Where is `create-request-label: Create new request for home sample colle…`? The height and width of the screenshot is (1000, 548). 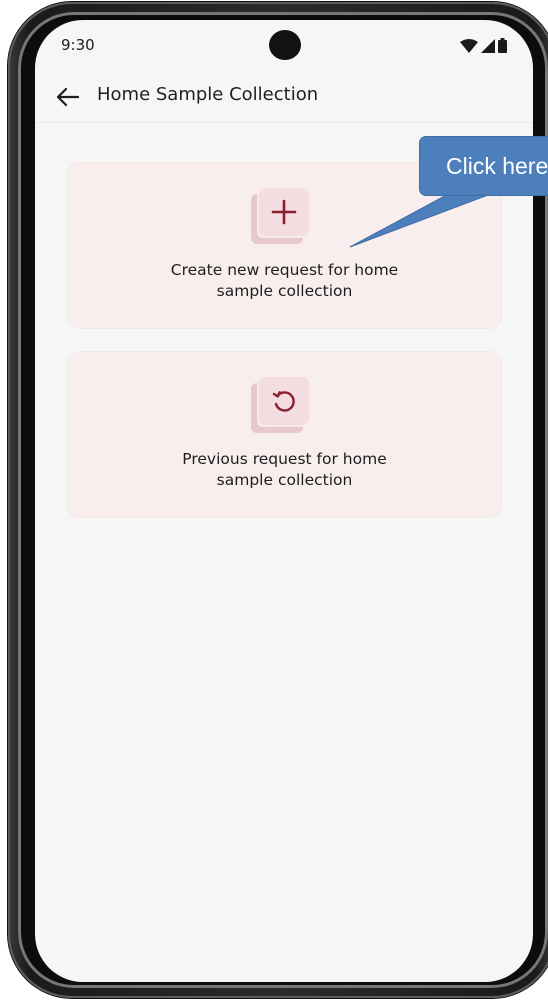 create-request-label: Create new request for home sample colle… is located at coordinates (284, 281).